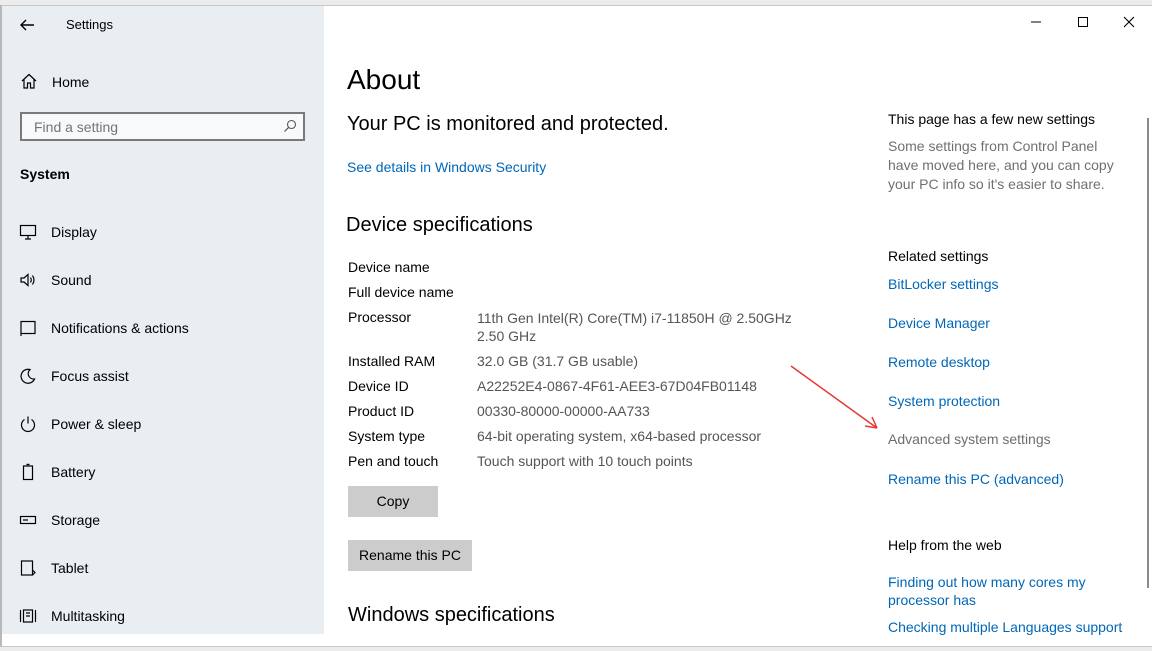 The height and width of the screenshot is (651, 1152). Describe the element at coordinates (154, 127) in the screenshot. I see `search-input` at that location.